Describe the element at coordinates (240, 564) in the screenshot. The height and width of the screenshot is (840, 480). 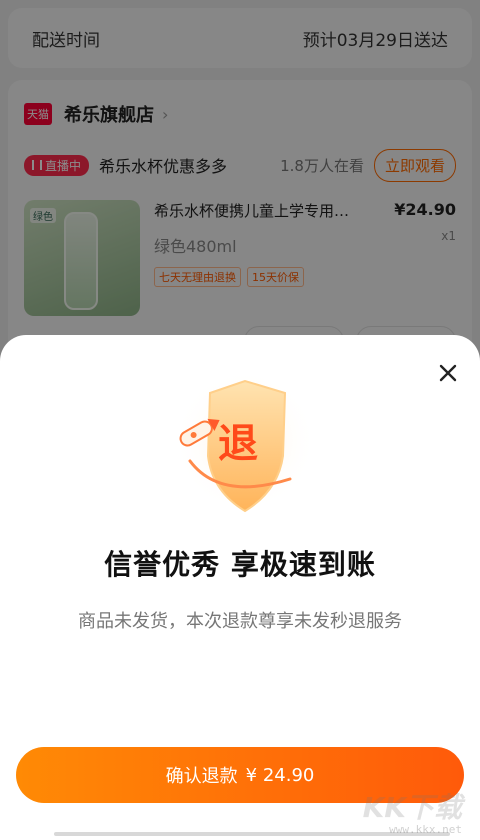
I see `sheet-headline: 信誉优秀 享极速到账` at that location.